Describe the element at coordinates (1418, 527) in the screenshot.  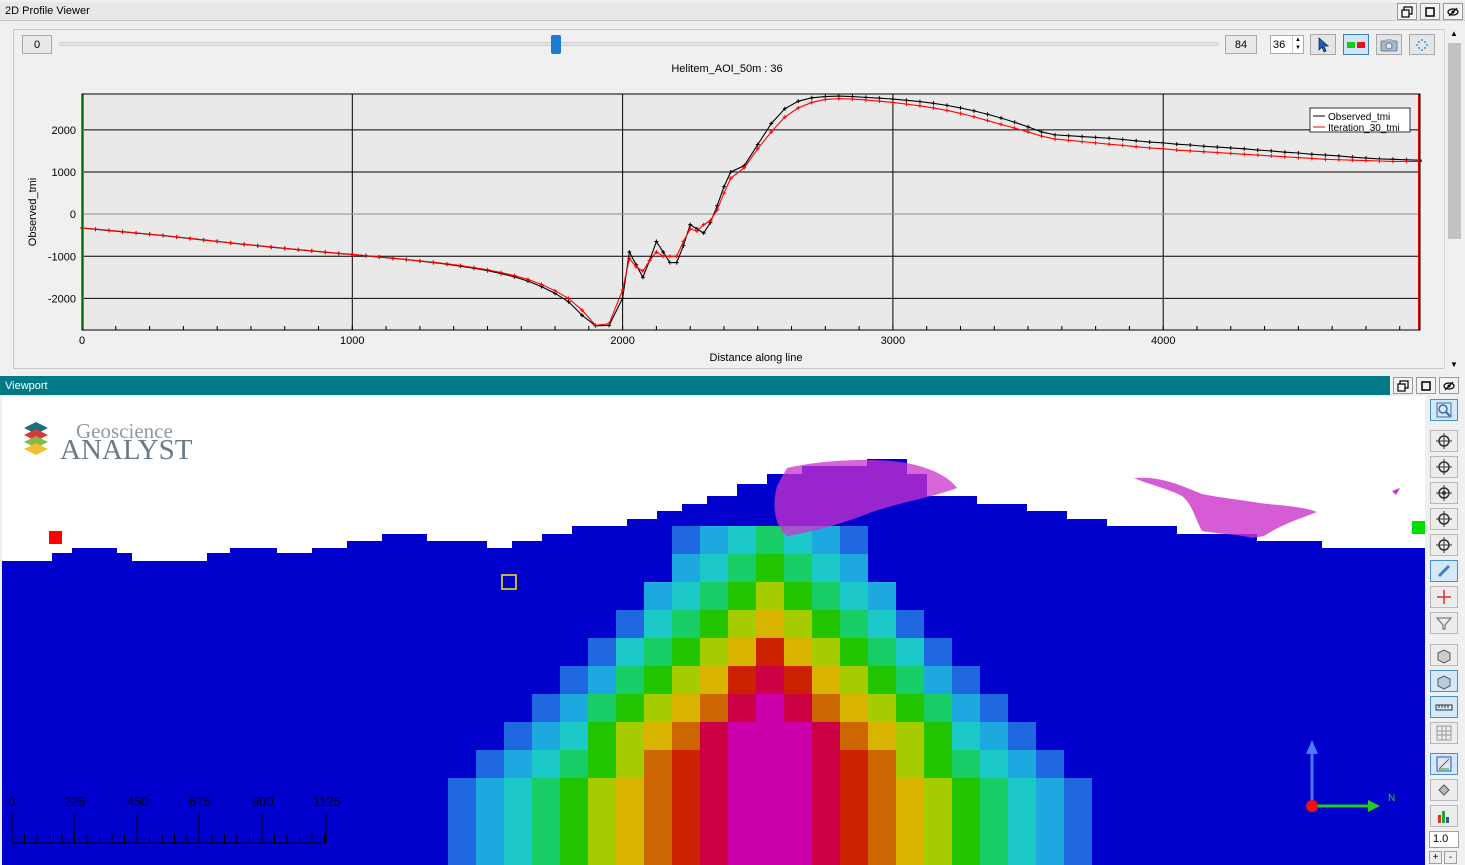
I see `end-marker` at that location.